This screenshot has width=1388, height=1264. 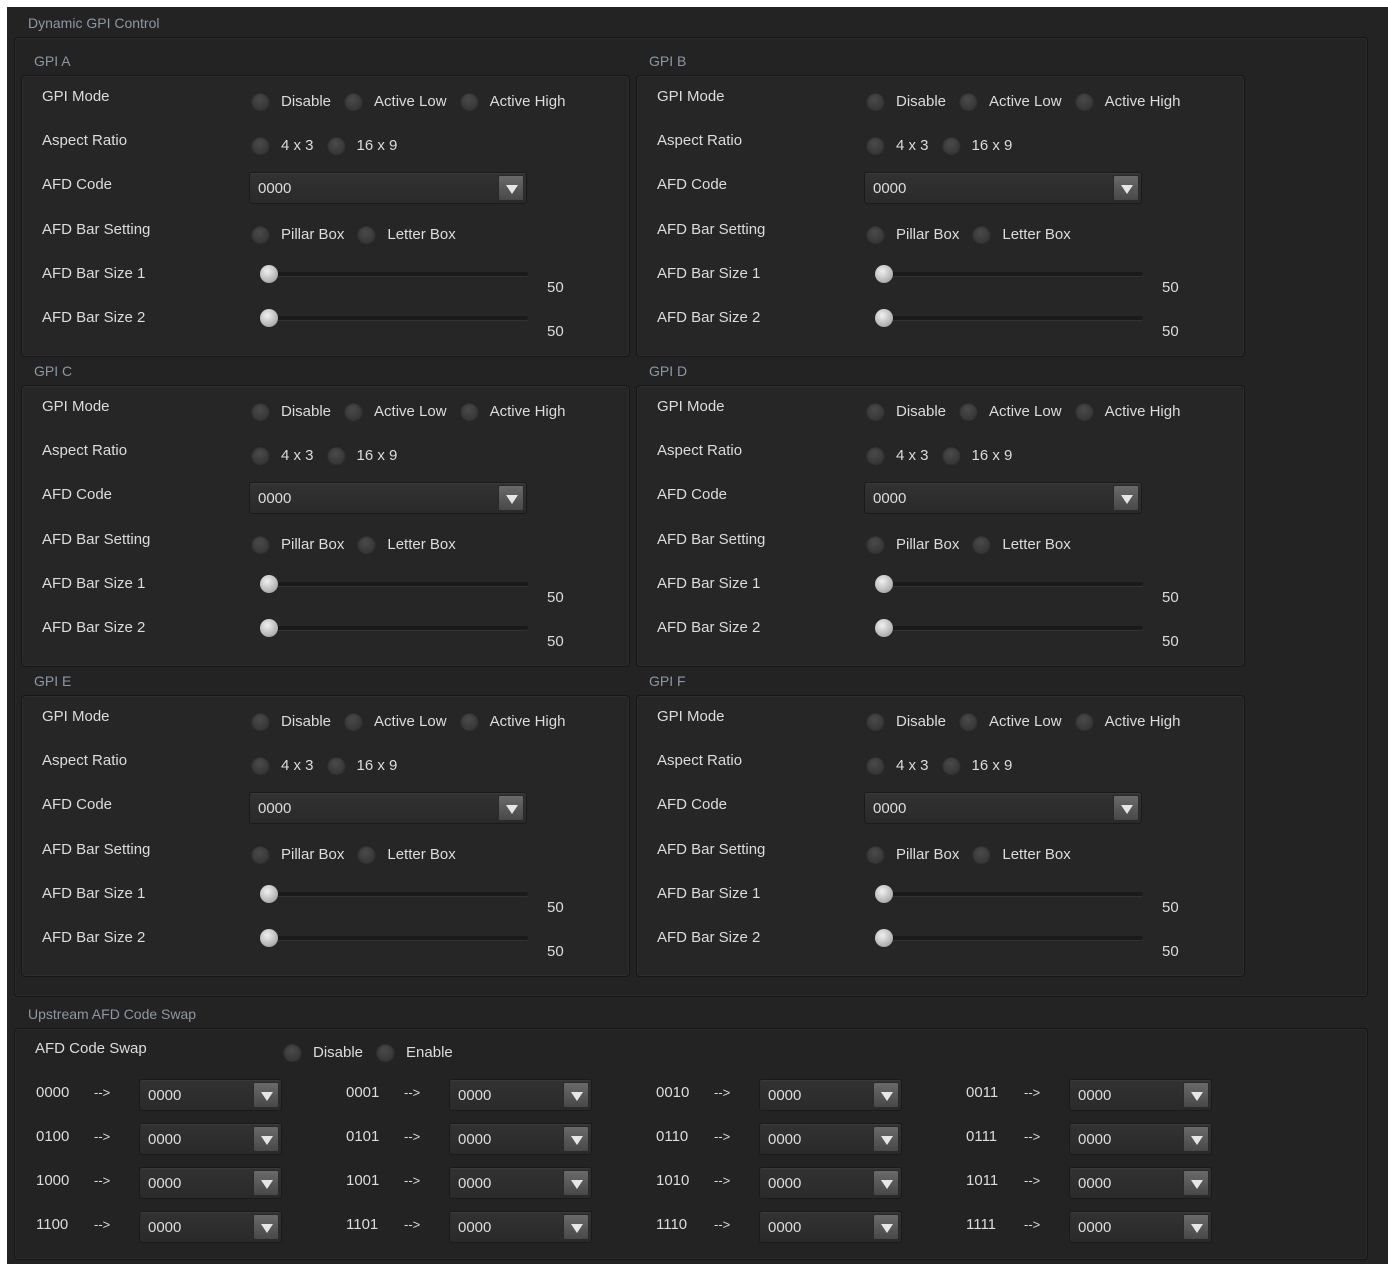 I want to click on swap-code-1010-select: 0000, so click(x=830, y=1183).